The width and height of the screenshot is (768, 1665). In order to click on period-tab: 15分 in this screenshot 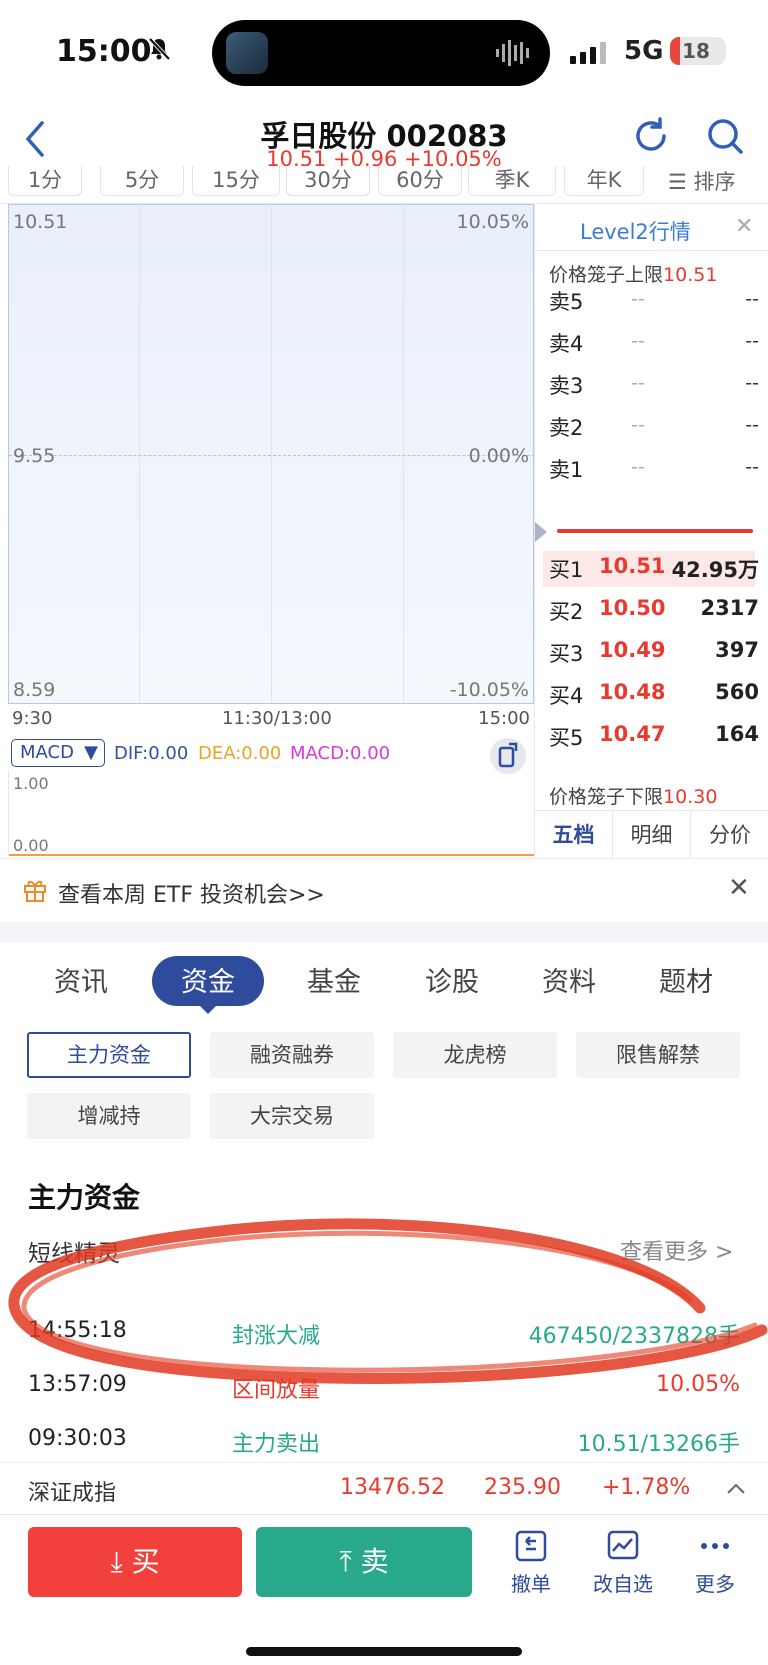, I will do `click(236, 181)`.